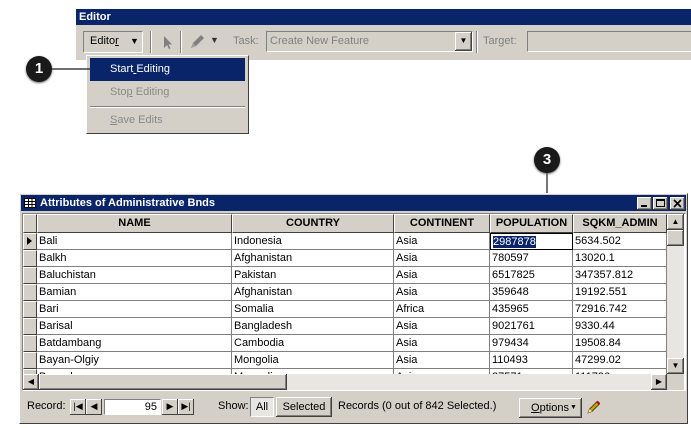 The image size is (691, 428). Describe the element at coordinates (620, 343) in the screenshot. I see `cell-sqkm-admin: 19508.84` at that location.